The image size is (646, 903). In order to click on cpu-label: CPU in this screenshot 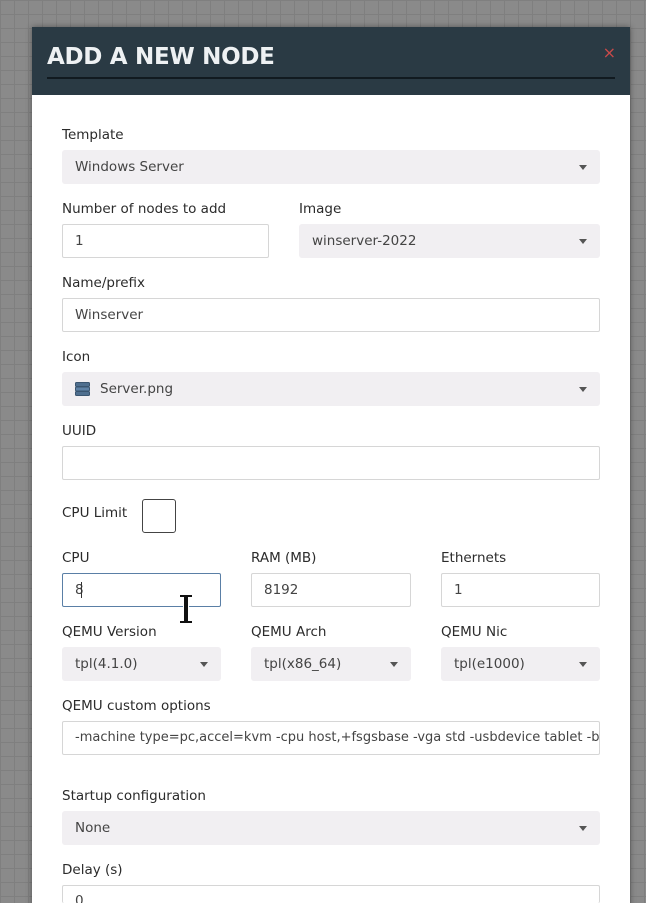, I will do `click(76, 558)`.